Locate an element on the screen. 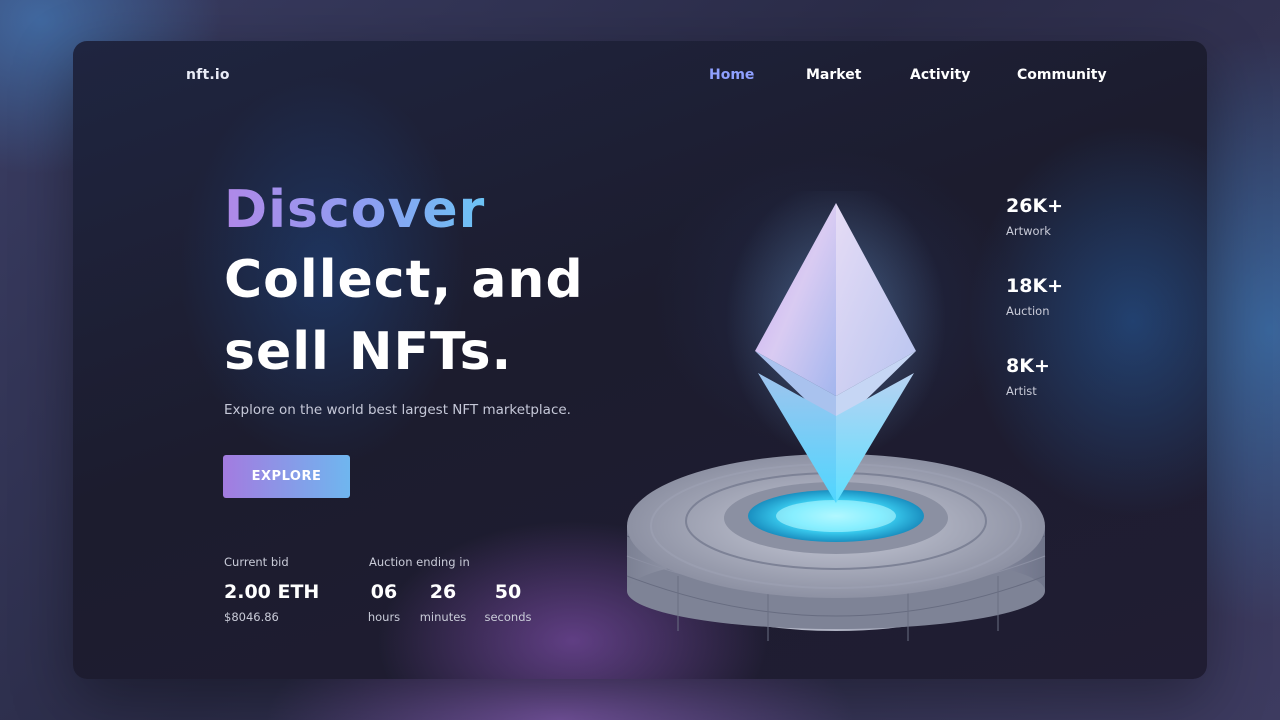 This screenshot has height=720, width=1280. auction-ending-label: Auction ending in is located at coordinates (419, 562).